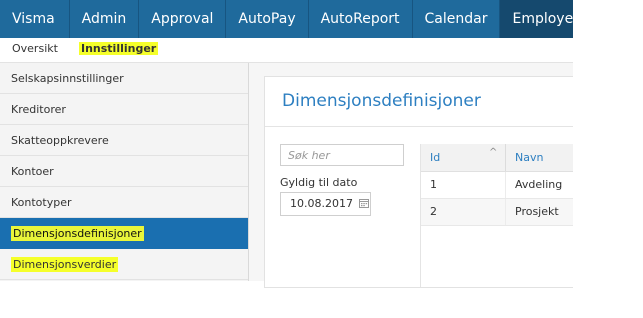  Describe the element at coordinates (124, 264) in the screenshot. I see `sidebar-item-dimensjonsverdier: Dimensjonsverdier` at that location.